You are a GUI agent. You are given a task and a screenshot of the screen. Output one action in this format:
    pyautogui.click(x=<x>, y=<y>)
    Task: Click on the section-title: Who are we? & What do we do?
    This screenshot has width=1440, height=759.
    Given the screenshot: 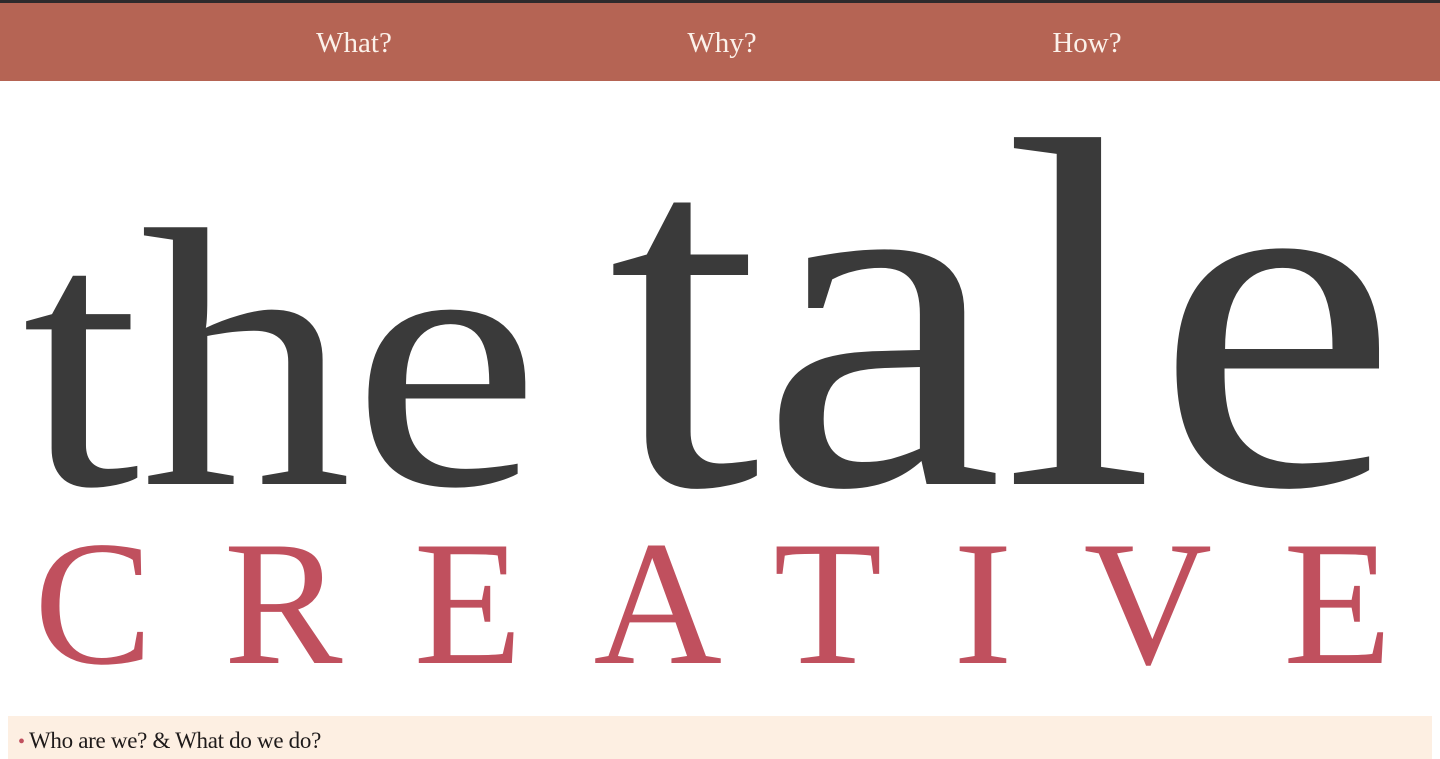 What is the action you would take?
    pyautogui.click(x=175, y=740)
    